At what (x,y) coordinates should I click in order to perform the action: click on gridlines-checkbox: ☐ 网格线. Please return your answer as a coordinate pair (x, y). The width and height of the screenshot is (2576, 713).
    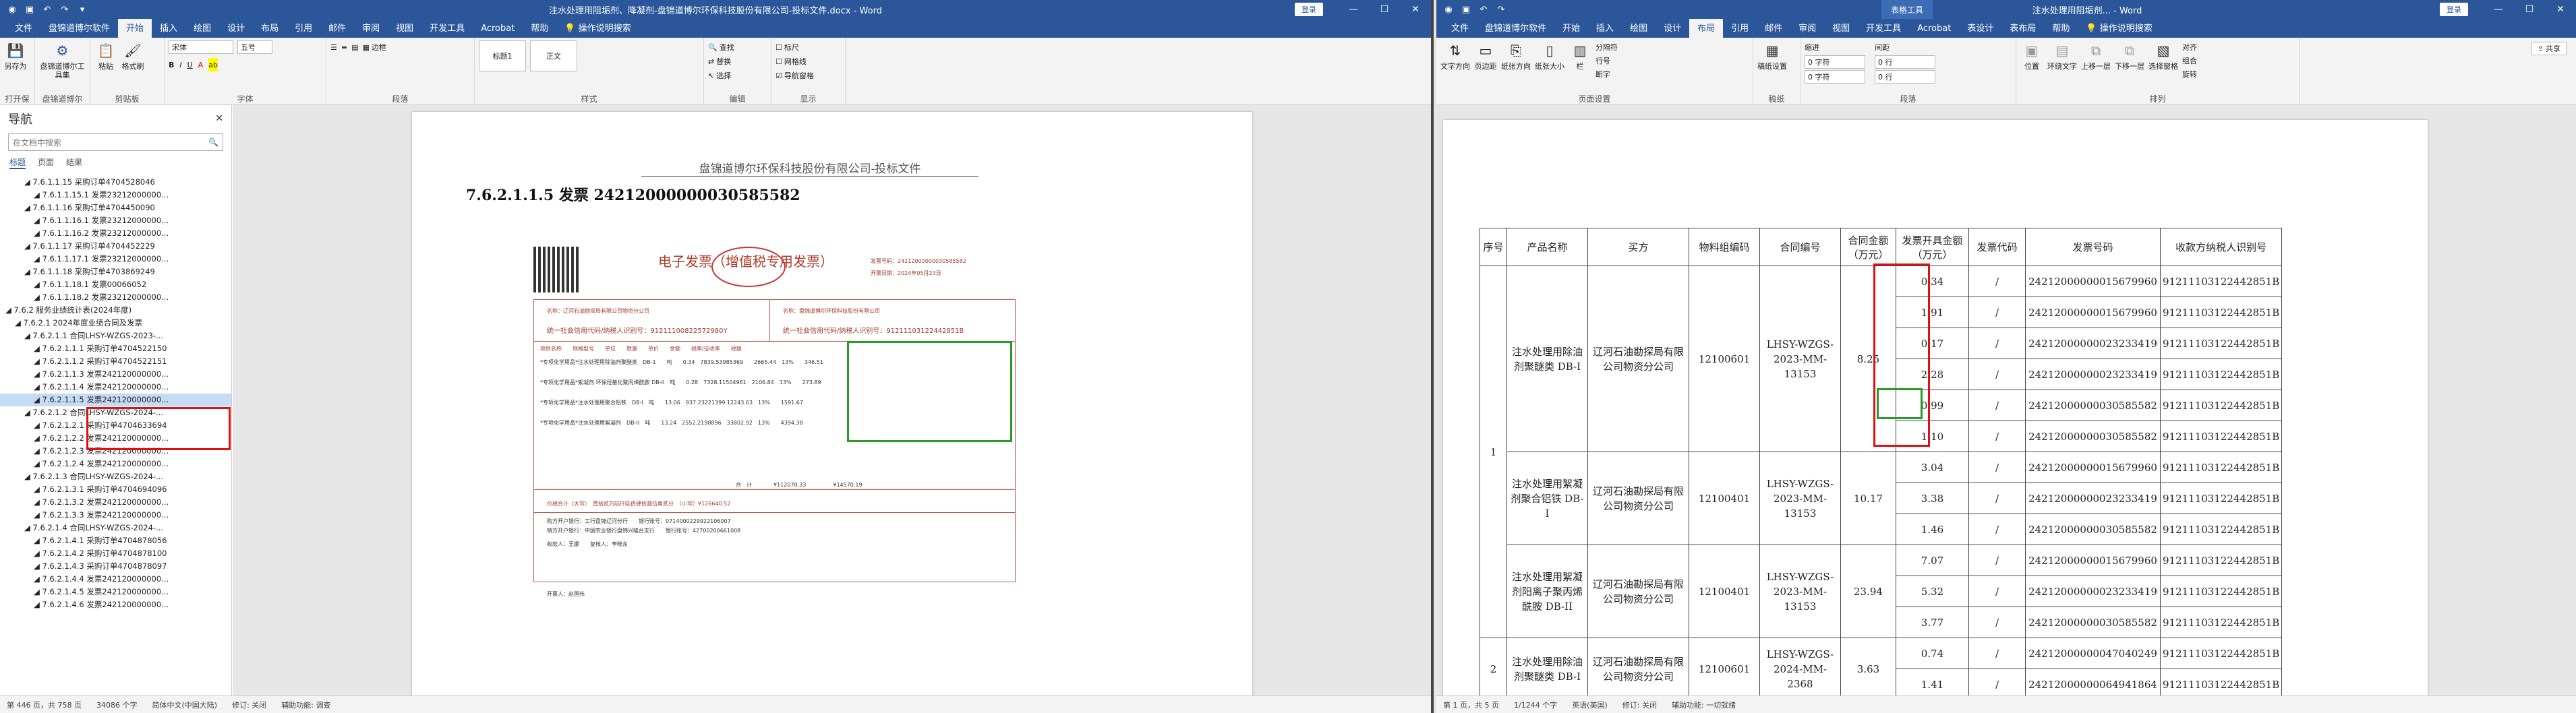
    Looking at the image, I should click on (791, 62).